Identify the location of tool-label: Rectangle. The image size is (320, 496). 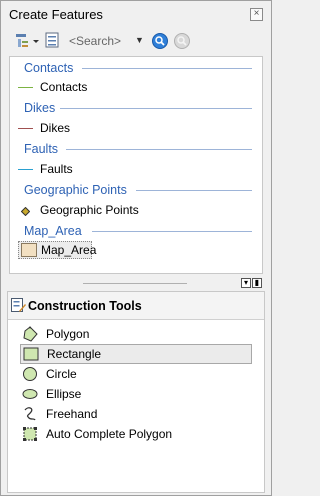
(74, 354).